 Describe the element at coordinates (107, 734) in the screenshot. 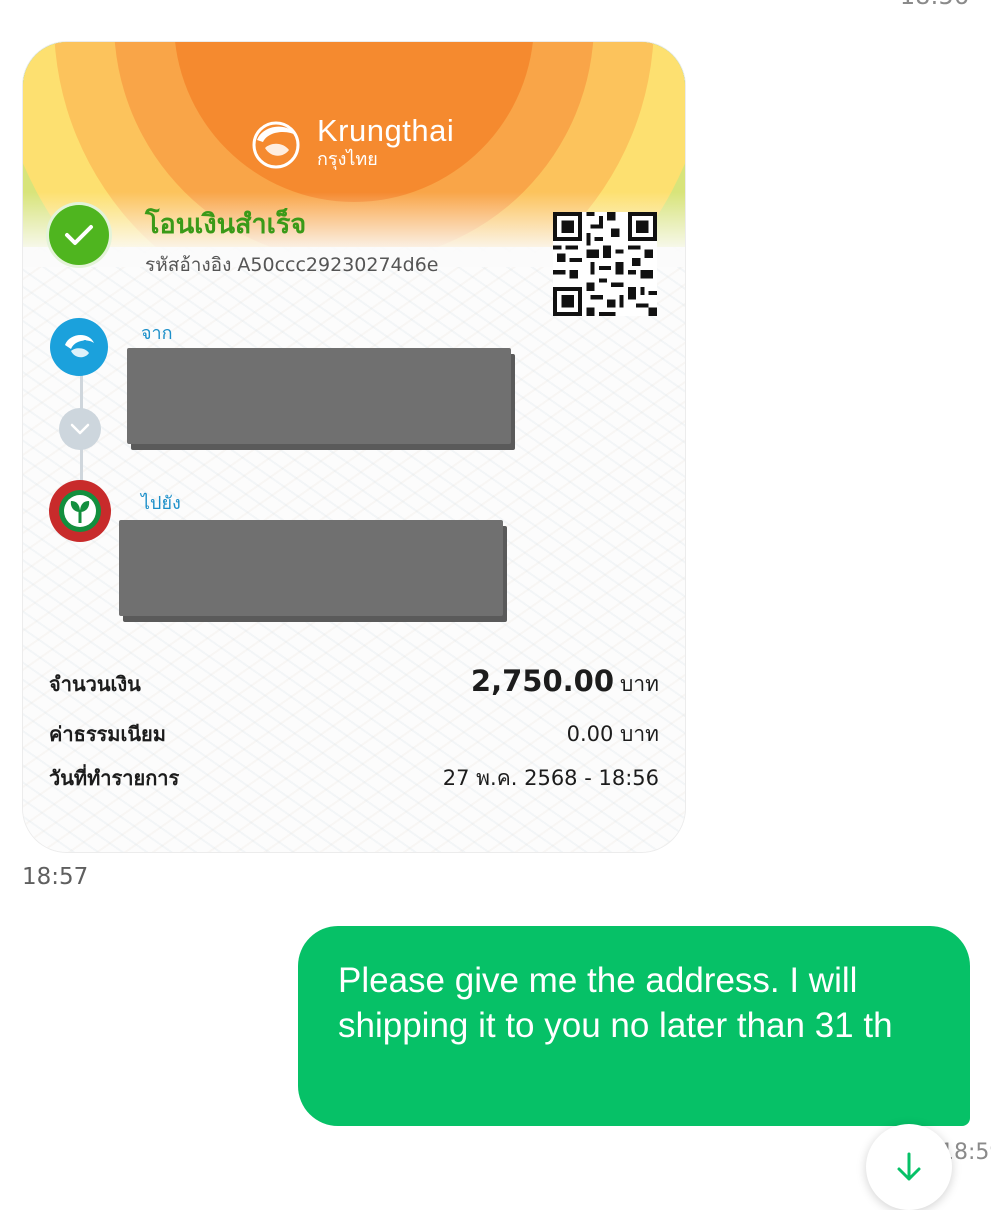

I see `fee-label: ค่าธรรมเนียม` at that location.